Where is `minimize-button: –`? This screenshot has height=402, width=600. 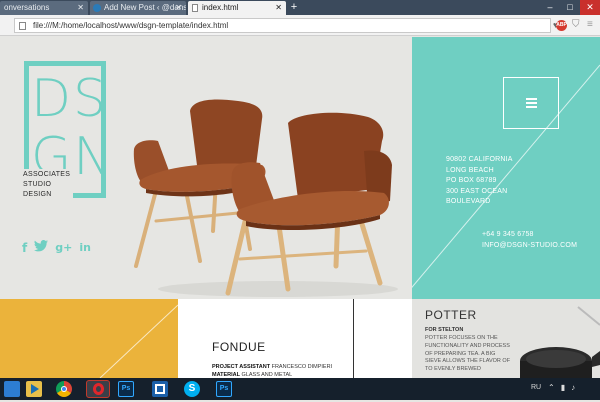
minimize-button: – is located at coordinates (550, 7).